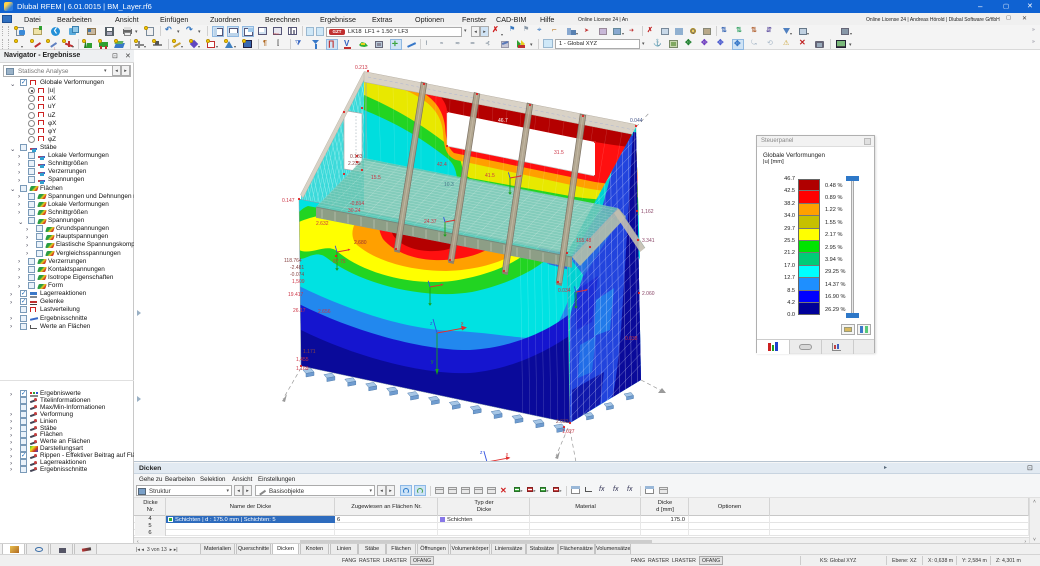 This screenshot has width=1040, height=566. I want to click on svg-text: 2.680, so click(360, 243).